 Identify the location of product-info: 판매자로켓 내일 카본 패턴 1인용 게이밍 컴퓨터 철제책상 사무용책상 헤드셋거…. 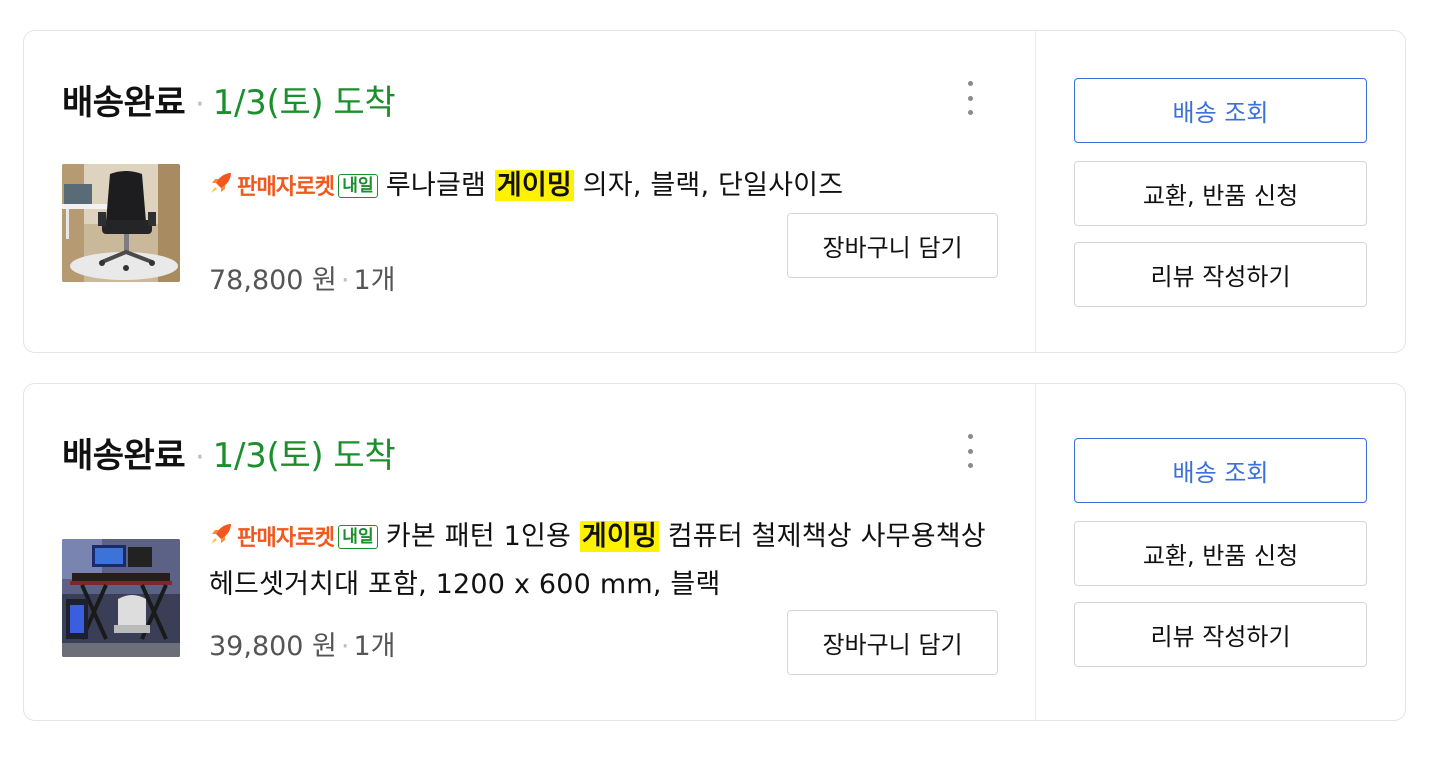
(604, 561).